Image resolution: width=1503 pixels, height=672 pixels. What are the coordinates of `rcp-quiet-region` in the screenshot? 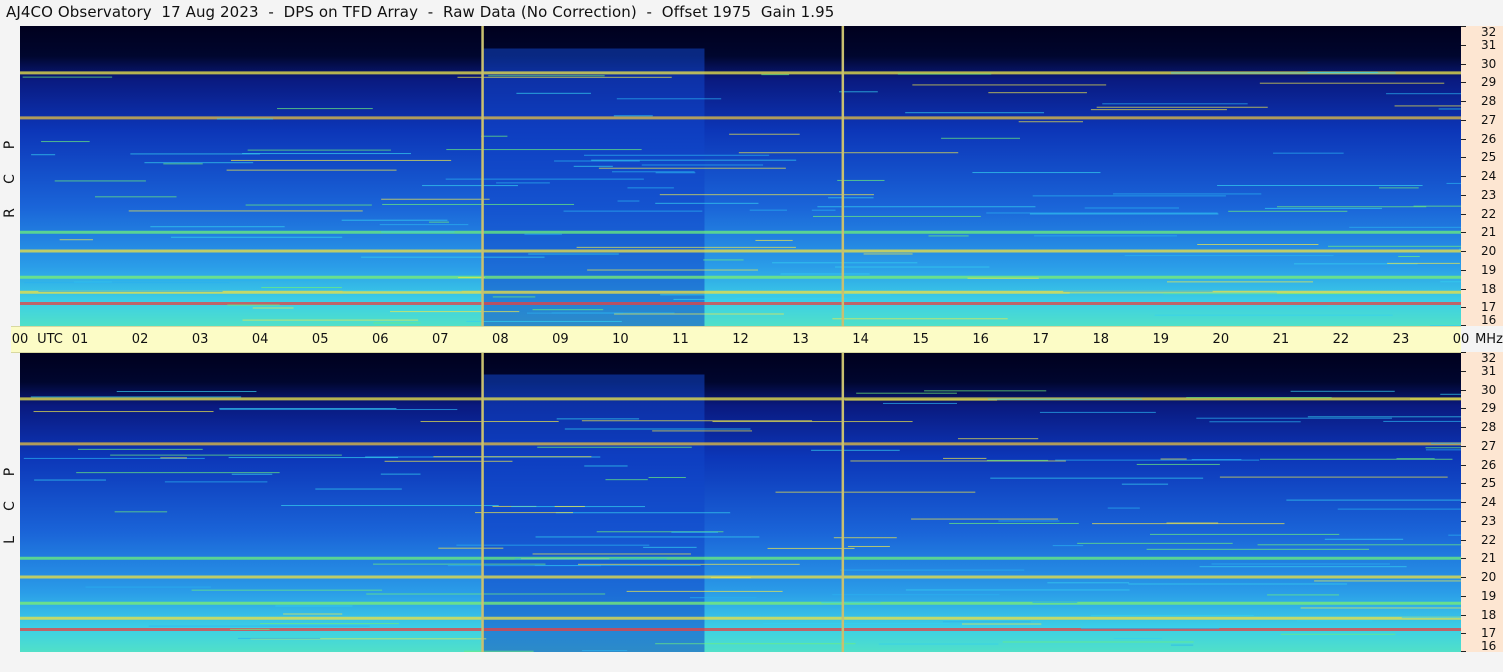 It's located at (593, 187).